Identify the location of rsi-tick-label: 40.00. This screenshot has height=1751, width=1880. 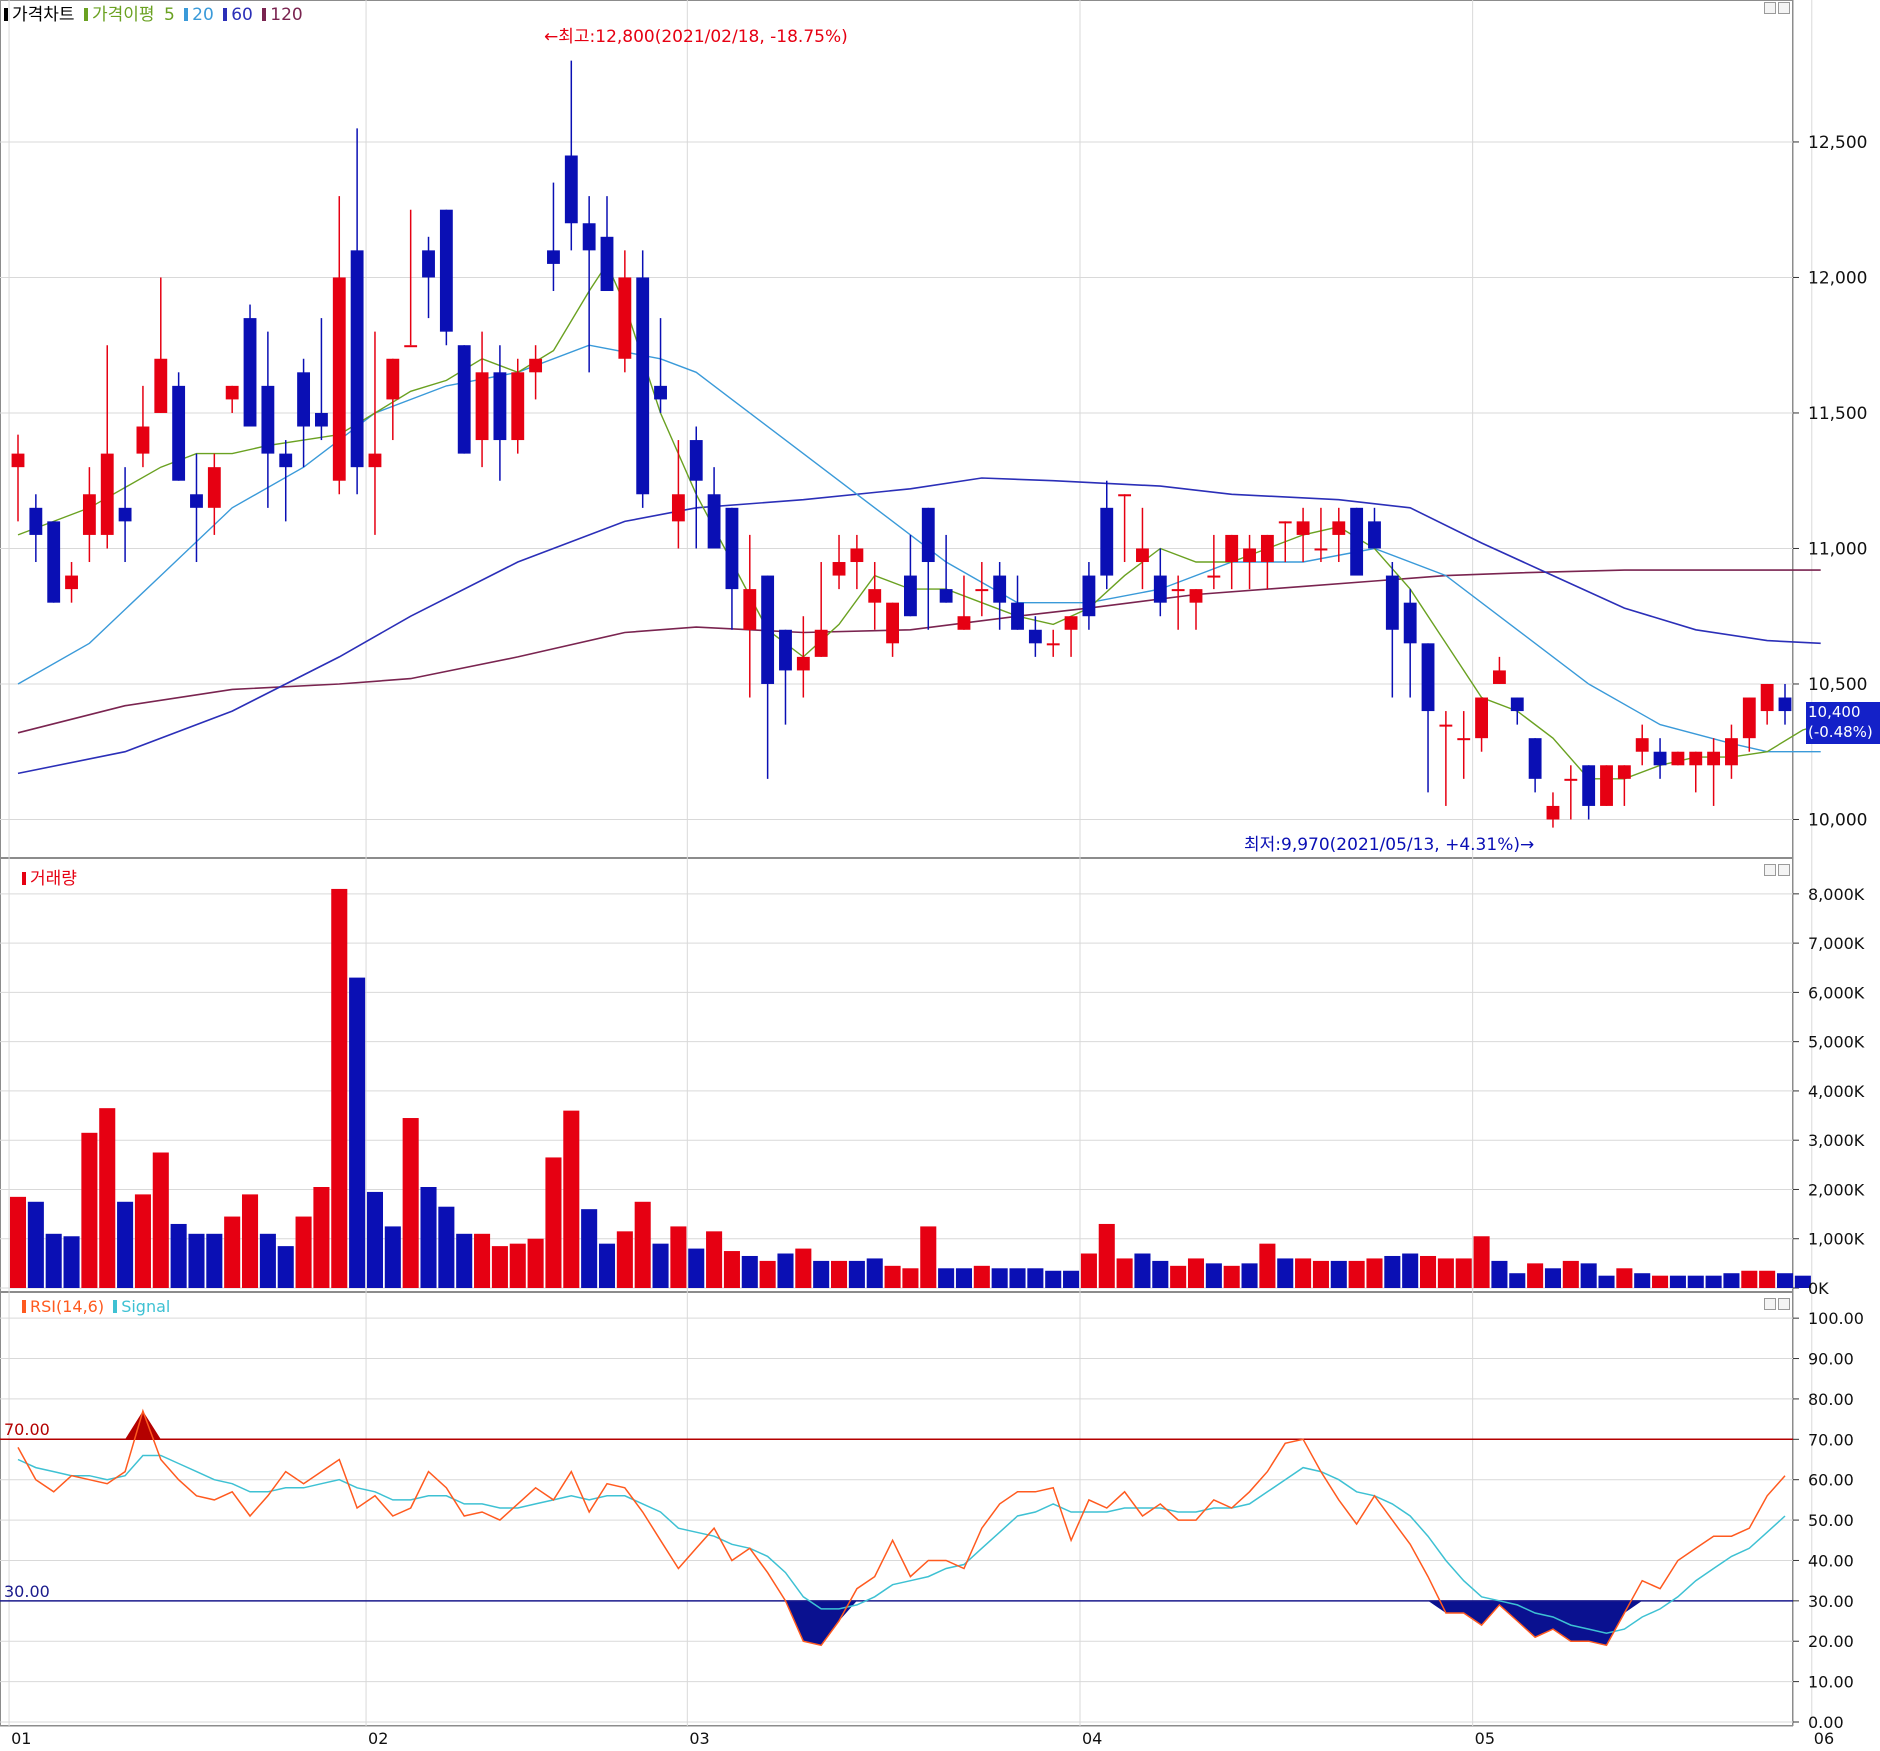
(1831, 1560).